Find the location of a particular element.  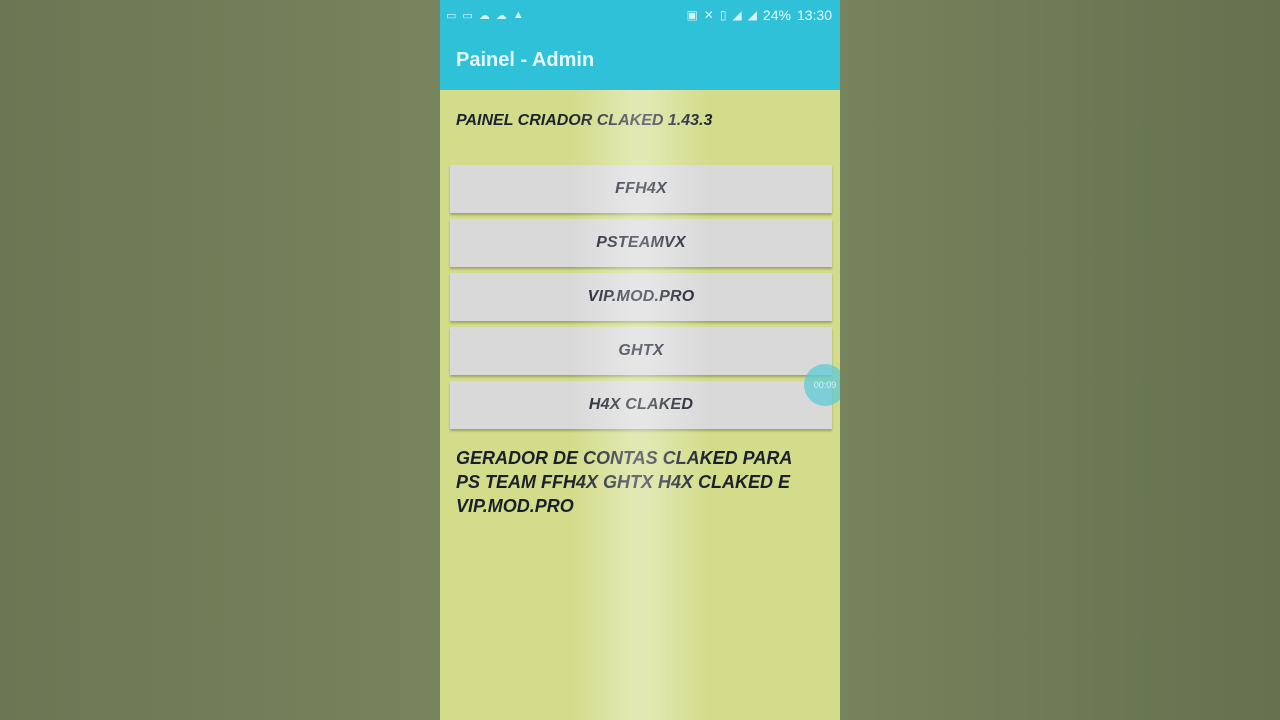

vip-mod-pro-button: VIP.MOD.PRO is located at coordinates (641, 297).